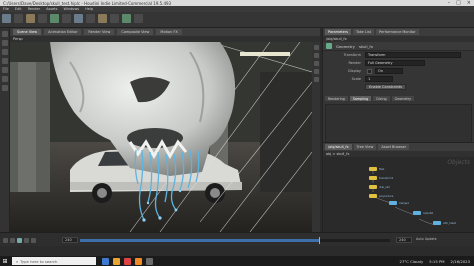 The width and height of the screenshot is (474, 266). What do you see at coordinates (54, 261) in the screenshot?
I see `taskbar-search: ⌕ Type here to search` at bounding box center [54, 261].